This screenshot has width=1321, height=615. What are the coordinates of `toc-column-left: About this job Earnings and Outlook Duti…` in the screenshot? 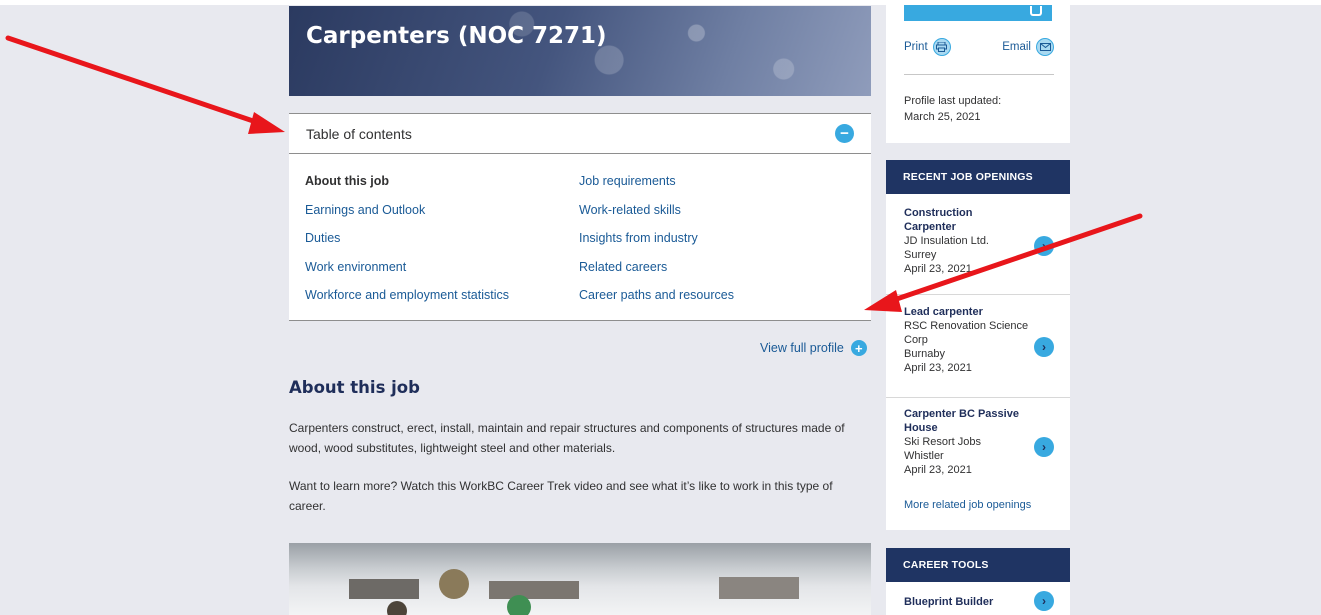 It's located at (407, 245).